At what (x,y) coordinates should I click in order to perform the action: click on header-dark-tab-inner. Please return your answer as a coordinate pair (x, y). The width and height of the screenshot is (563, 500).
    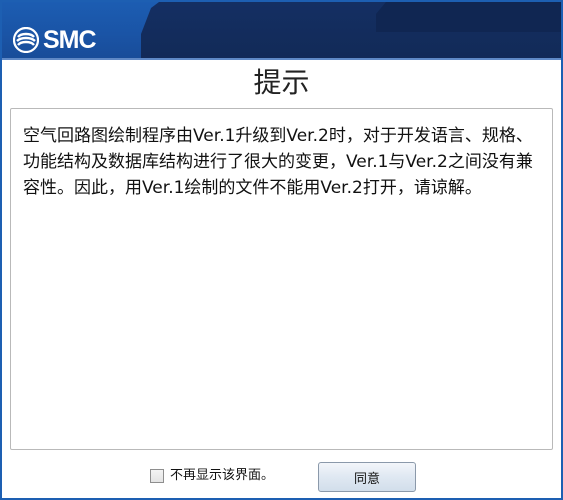
    Looking at the image, I should click on (468, 17).